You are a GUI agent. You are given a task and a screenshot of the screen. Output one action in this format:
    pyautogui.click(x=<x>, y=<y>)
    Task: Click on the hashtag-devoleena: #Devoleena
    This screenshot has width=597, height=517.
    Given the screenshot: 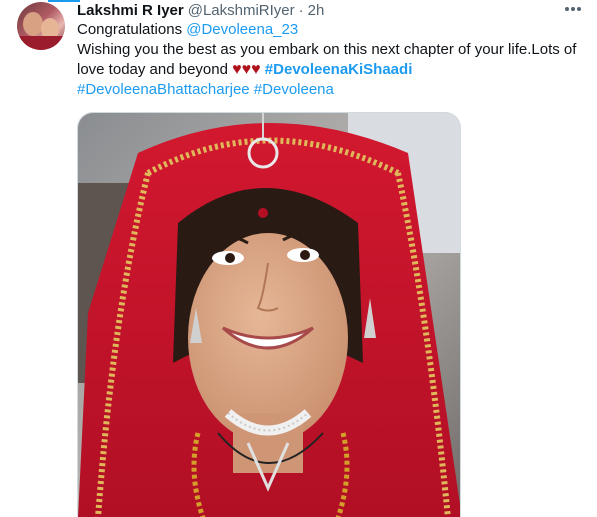 What is the action you would take?
    pyautogui.click(x=294, y=89)
    